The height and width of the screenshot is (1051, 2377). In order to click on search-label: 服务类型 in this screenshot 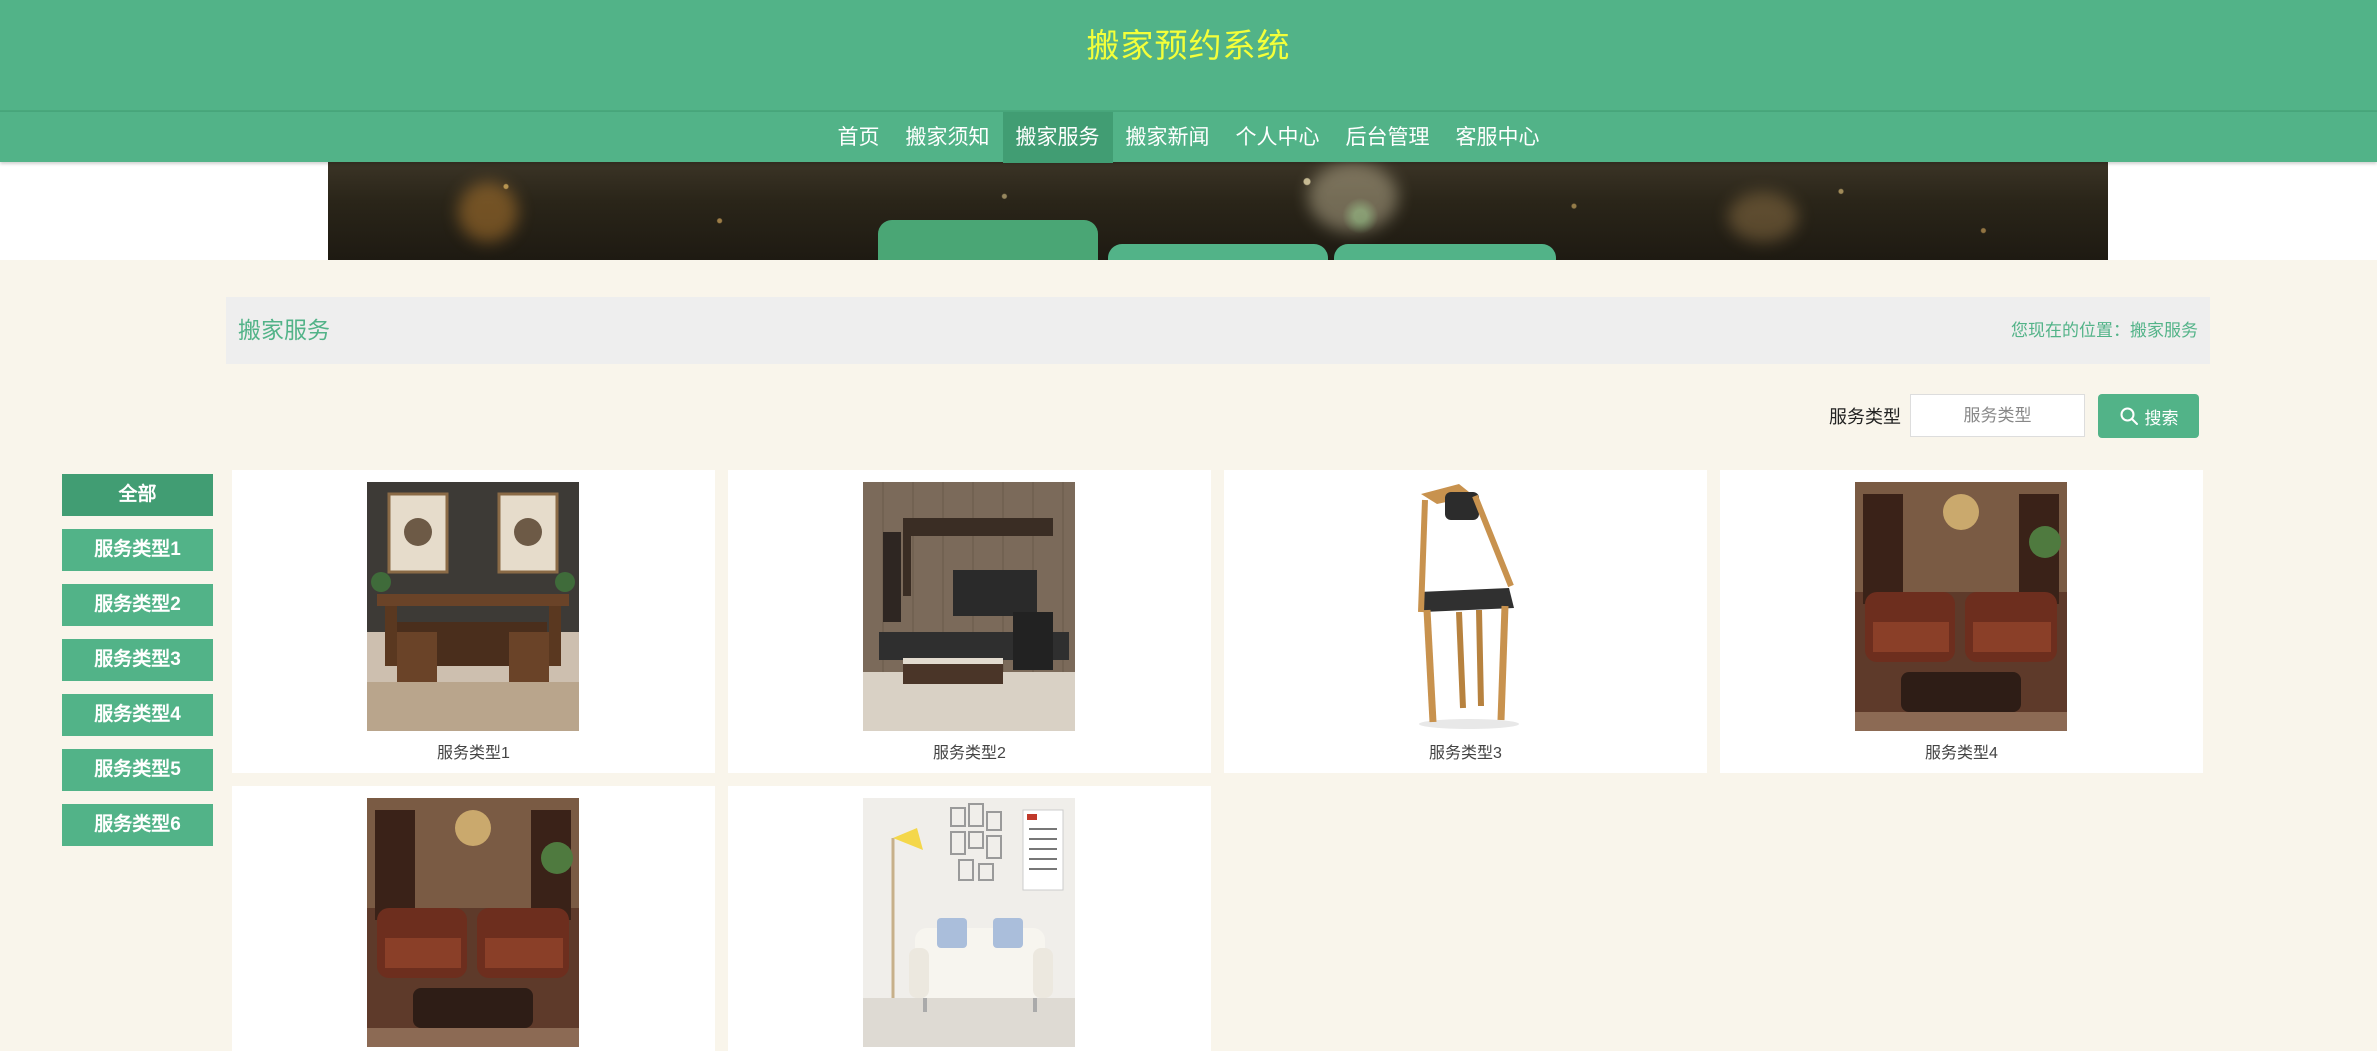, I will do `click(1865, 417)`.